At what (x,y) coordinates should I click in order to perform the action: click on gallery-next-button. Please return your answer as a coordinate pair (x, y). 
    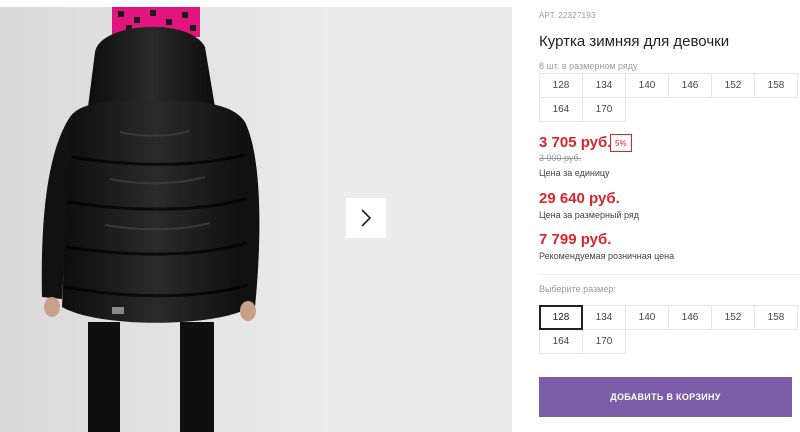
    Looking at the image, I should click on (366, 218).